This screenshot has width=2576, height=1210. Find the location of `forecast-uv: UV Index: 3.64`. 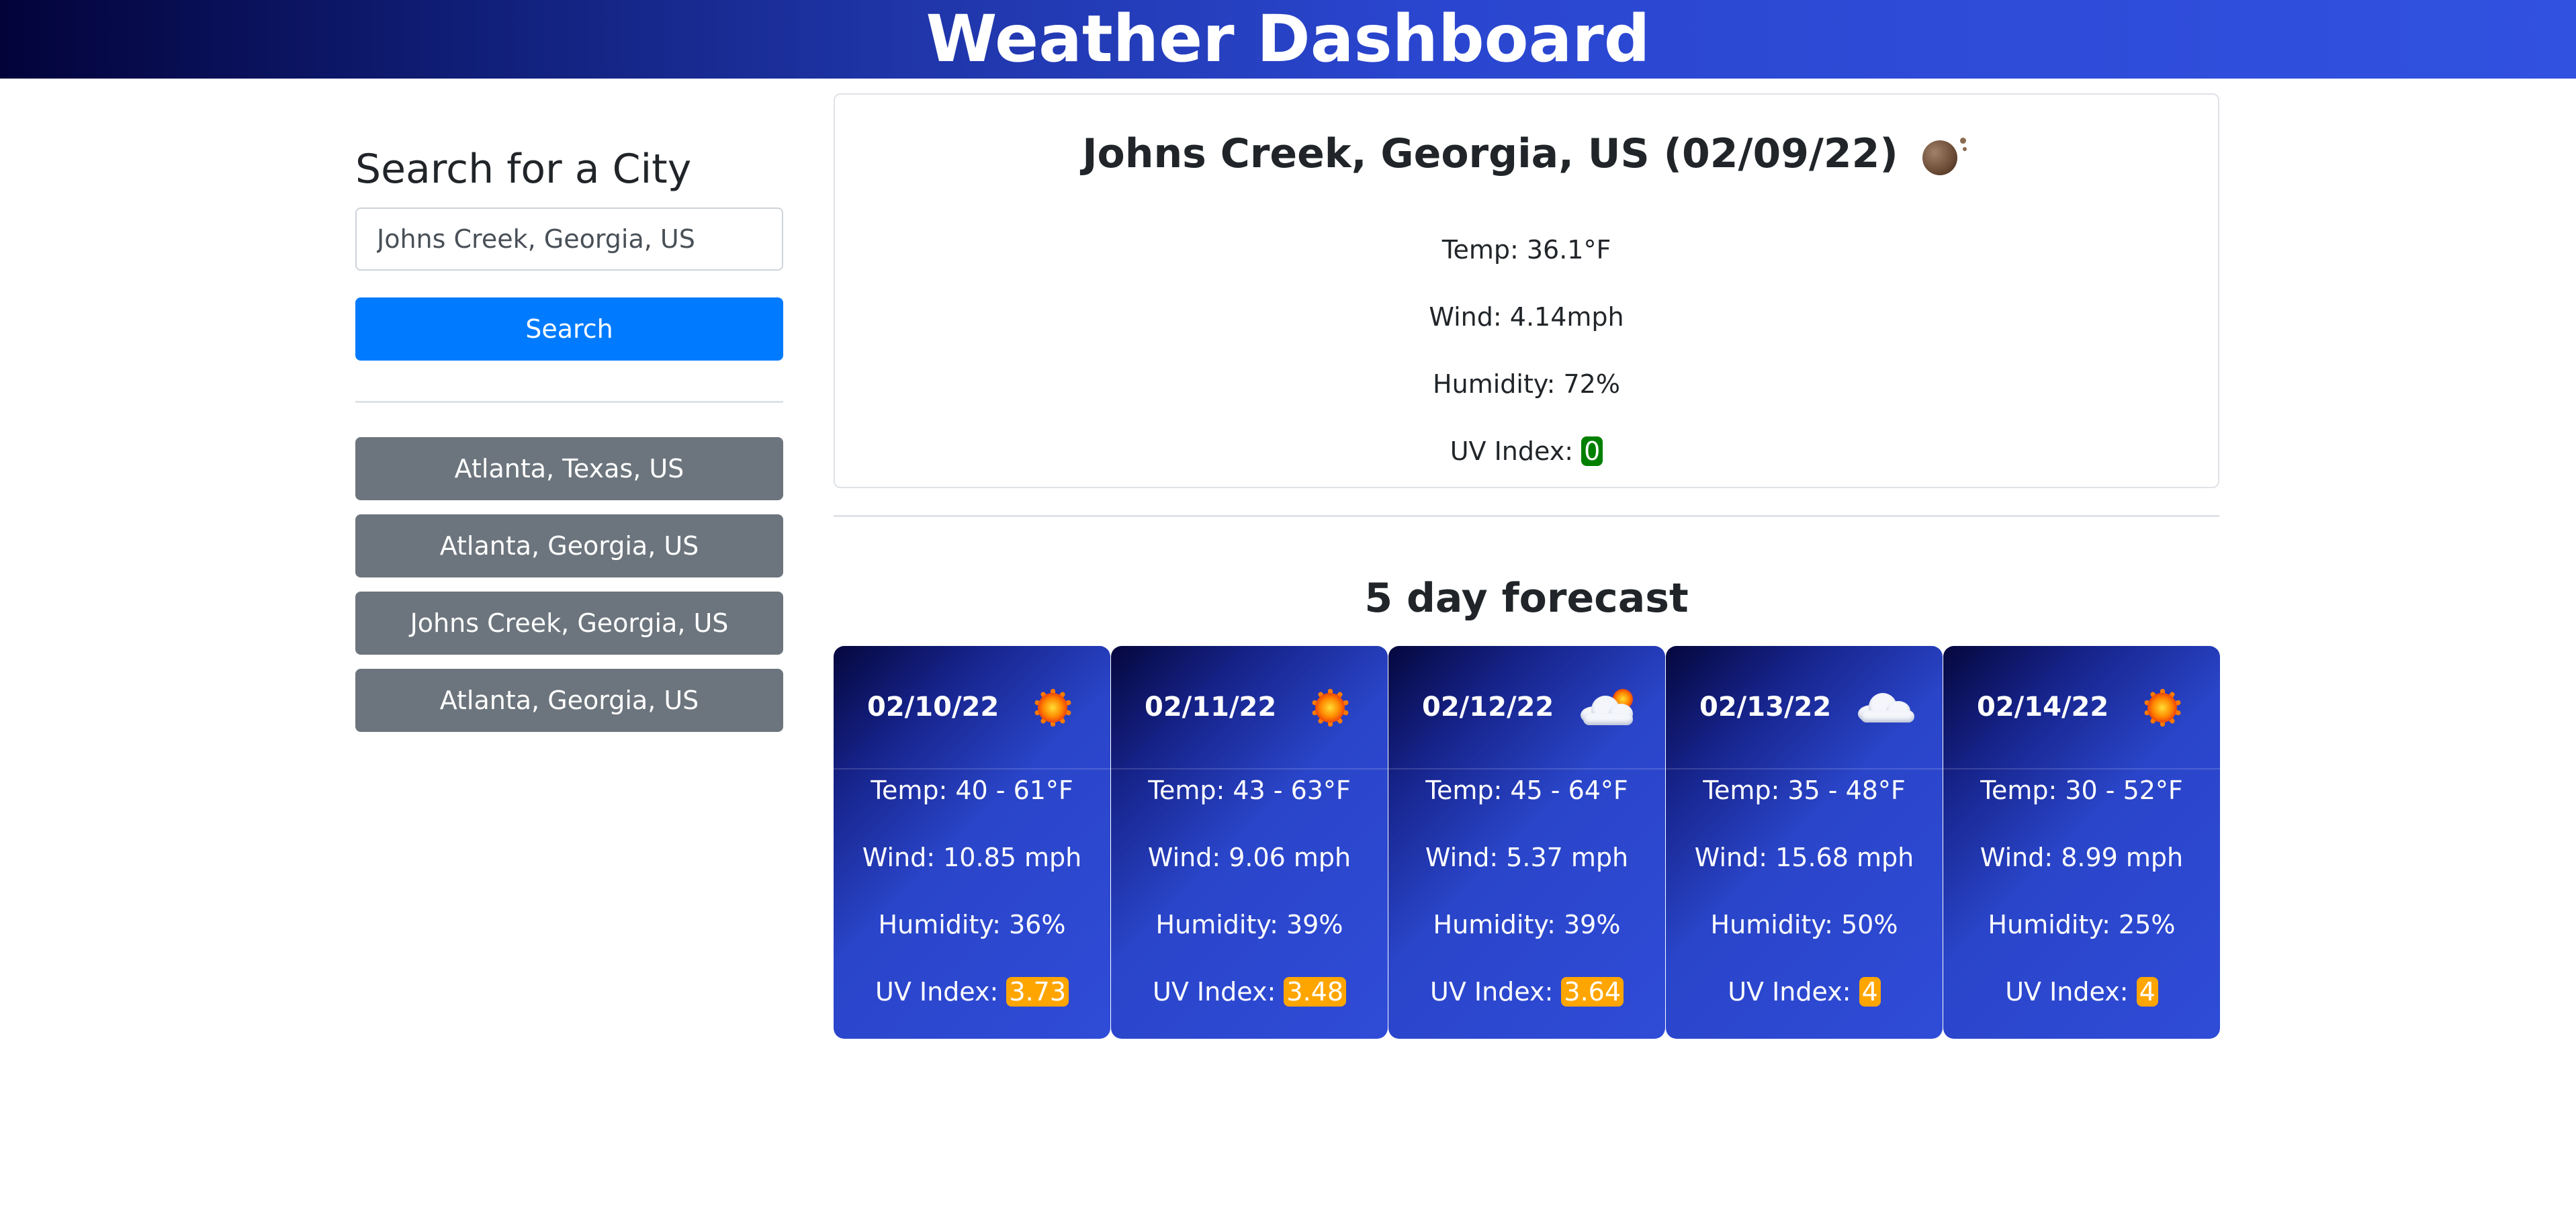

forecast-uv: UV Index: 3.64 is located at coordinates (1527, 992).